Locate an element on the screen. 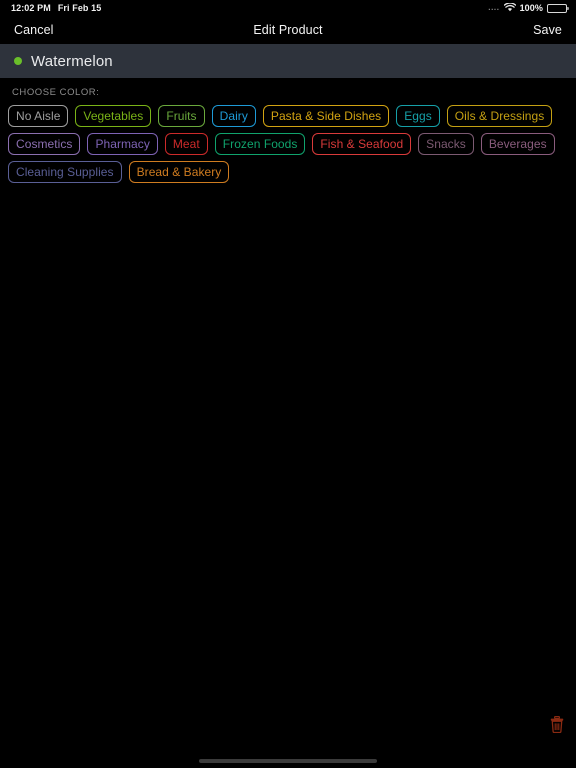 This screenshot has width=576, height=768. trash-icon is located at coordinates (557, 726).